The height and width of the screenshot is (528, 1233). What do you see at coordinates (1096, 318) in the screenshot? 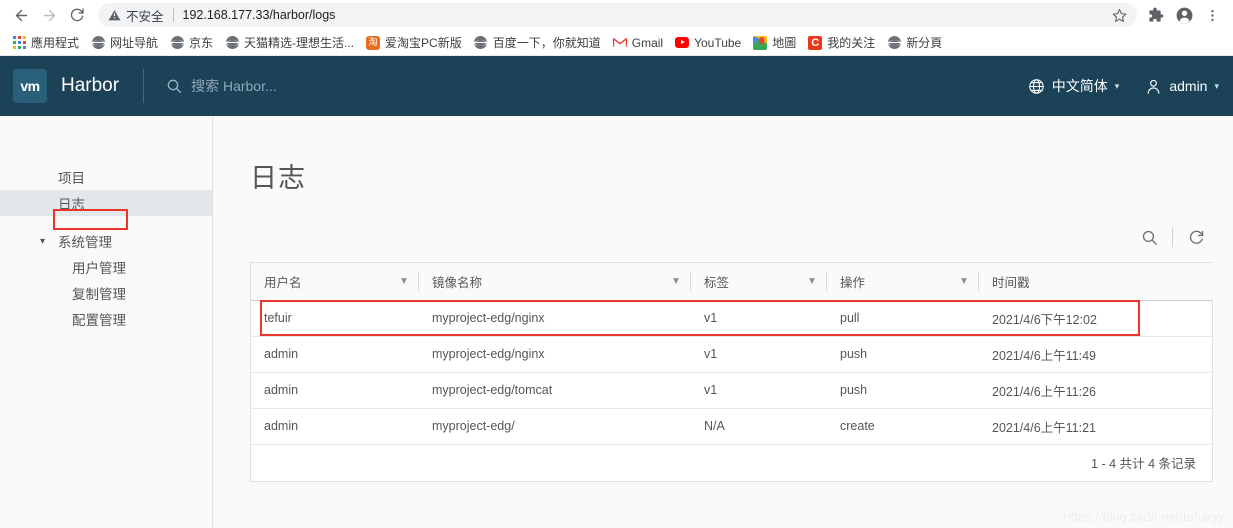
I see `cell-timestamp: 2021/4/6下午12:02` at bounding box center [1096, 318].